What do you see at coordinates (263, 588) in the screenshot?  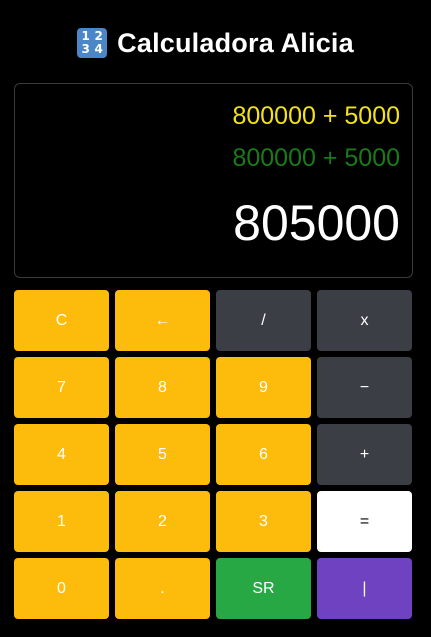 I see `sr-button: SR` at bounding box center [263, 588].